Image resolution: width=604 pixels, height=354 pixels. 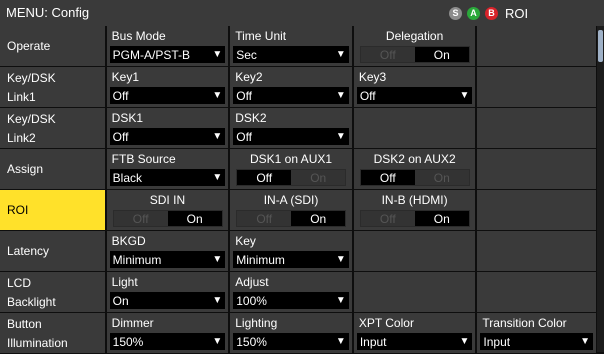 What do you see at coordinates (600, 189) in the screenshot?
I see `vertical-scrollbar` at bounding box center [600, 189].